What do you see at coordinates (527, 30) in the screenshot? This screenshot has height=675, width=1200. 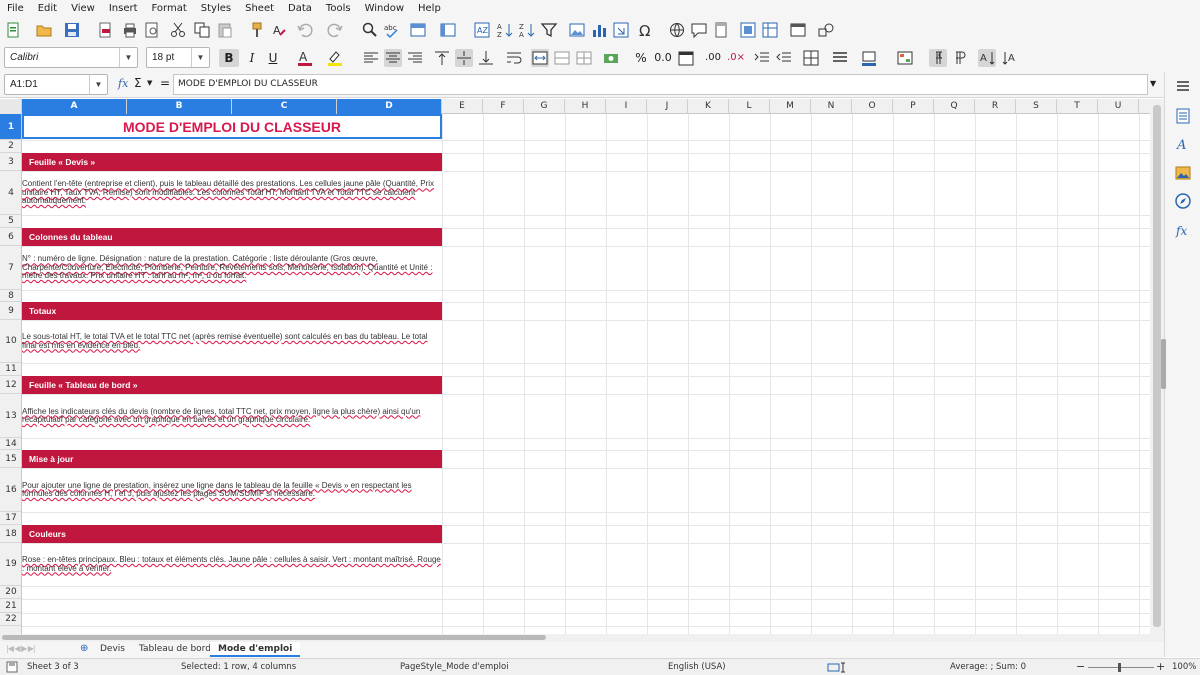 I see `sort-descending-icon: ZA` at bounding box center [527, 30].